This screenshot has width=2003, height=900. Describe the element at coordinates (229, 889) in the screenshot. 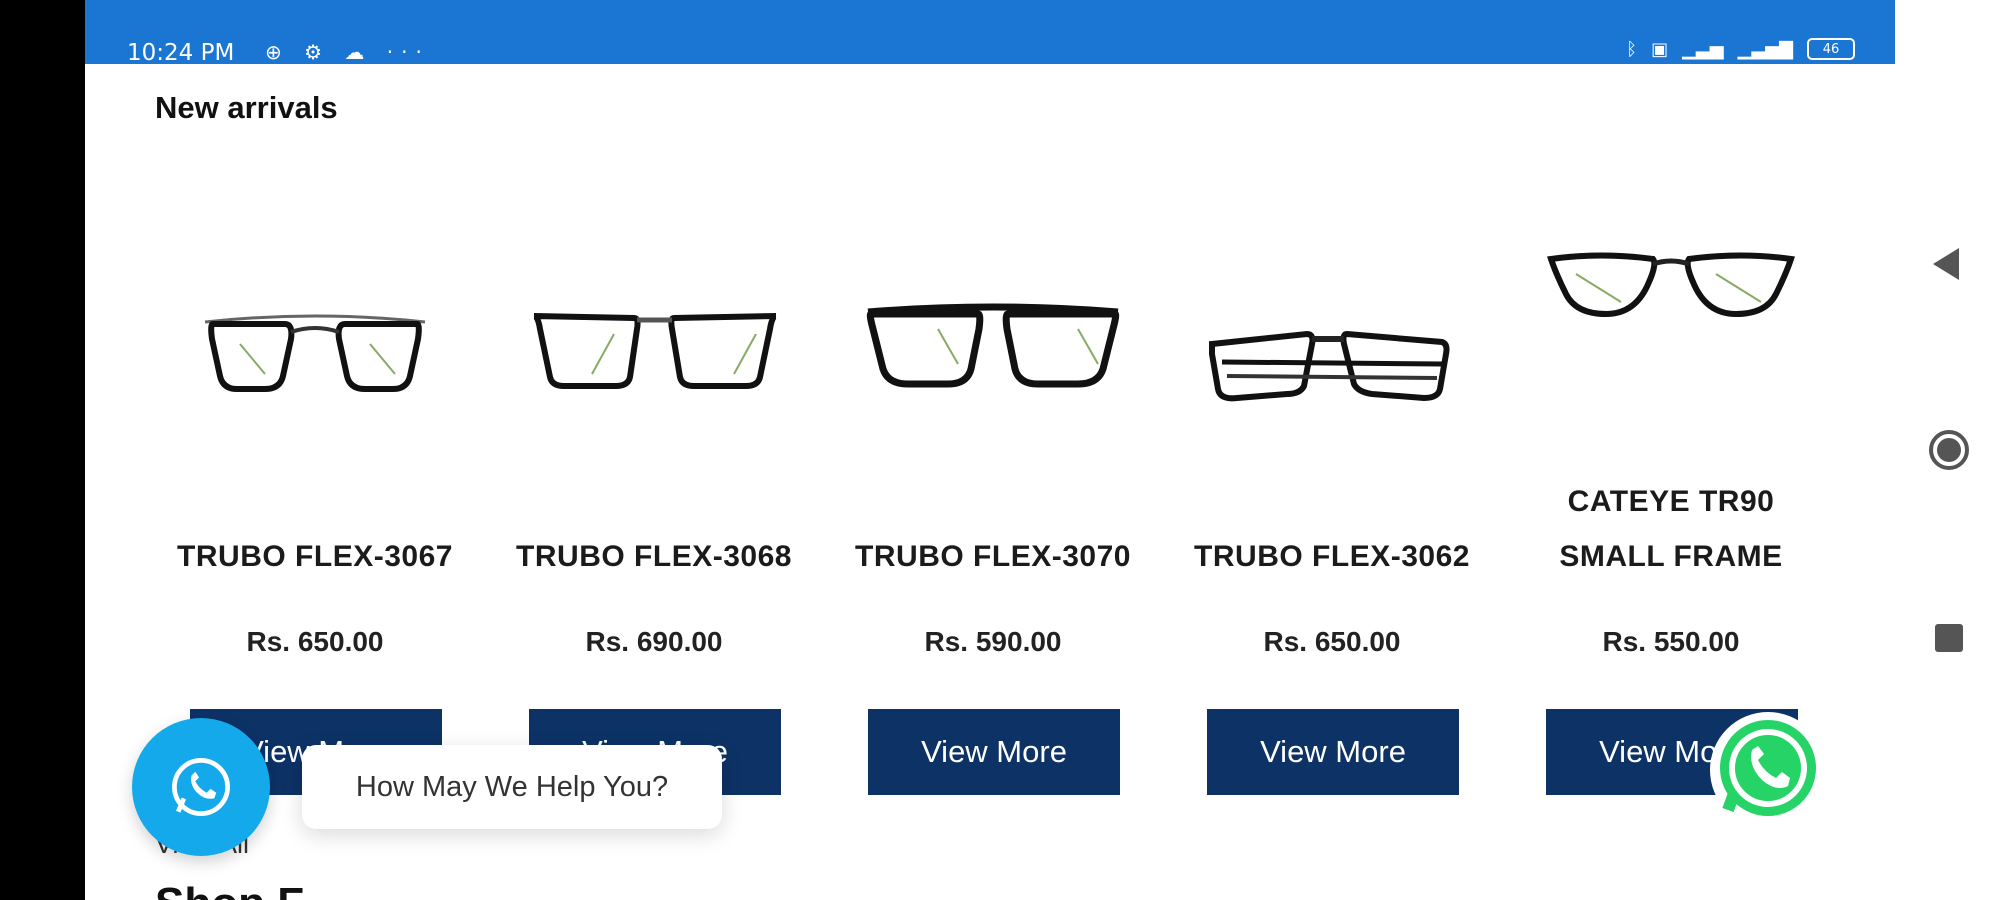

I see `next-section-heading: Shop F` at that location.